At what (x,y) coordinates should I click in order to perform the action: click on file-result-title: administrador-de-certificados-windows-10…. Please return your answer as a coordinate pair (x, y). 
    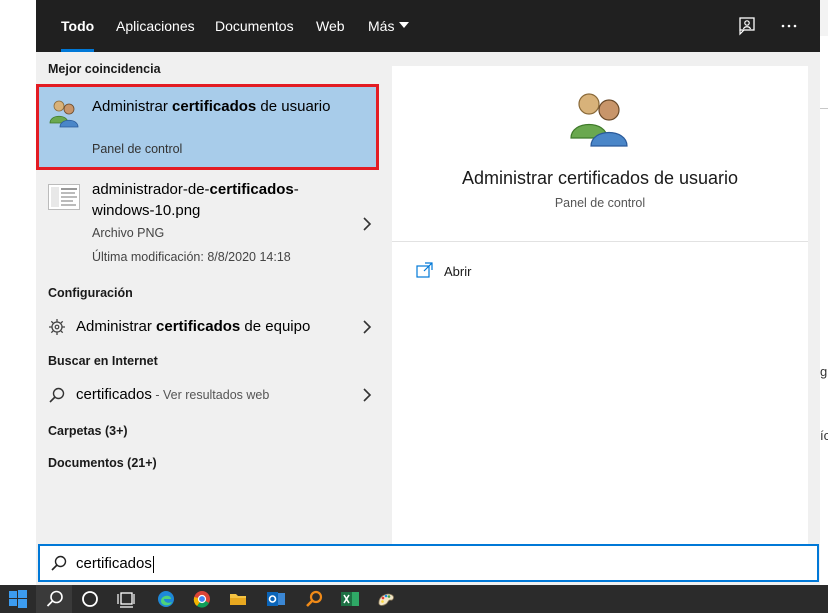
    Looking at the image, I should click on (212, 200).